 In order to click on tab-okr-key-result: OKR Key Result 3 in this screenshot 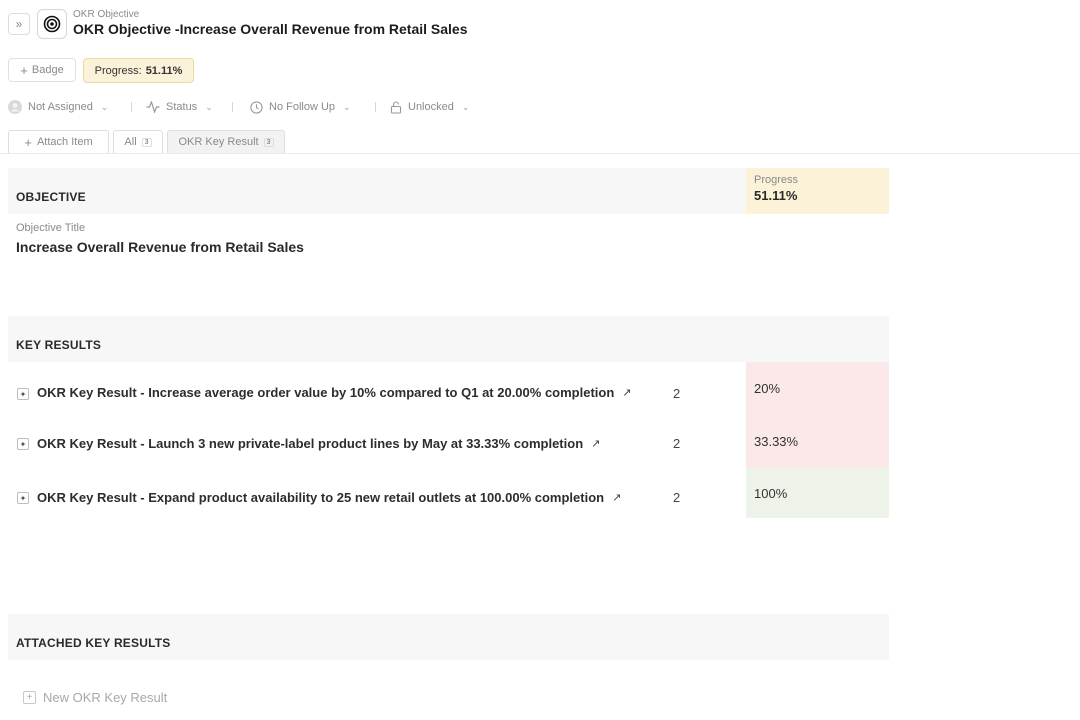, I will do `click(226, 141)`.